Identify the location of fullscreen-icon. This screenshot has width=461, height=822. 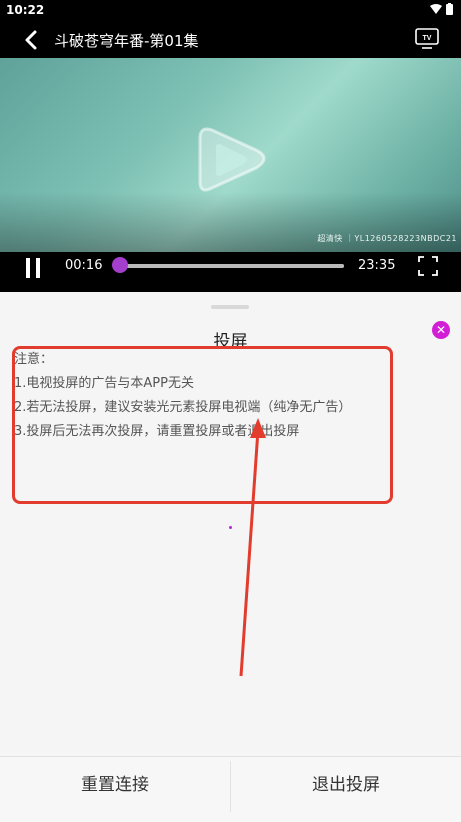
(428, 266).